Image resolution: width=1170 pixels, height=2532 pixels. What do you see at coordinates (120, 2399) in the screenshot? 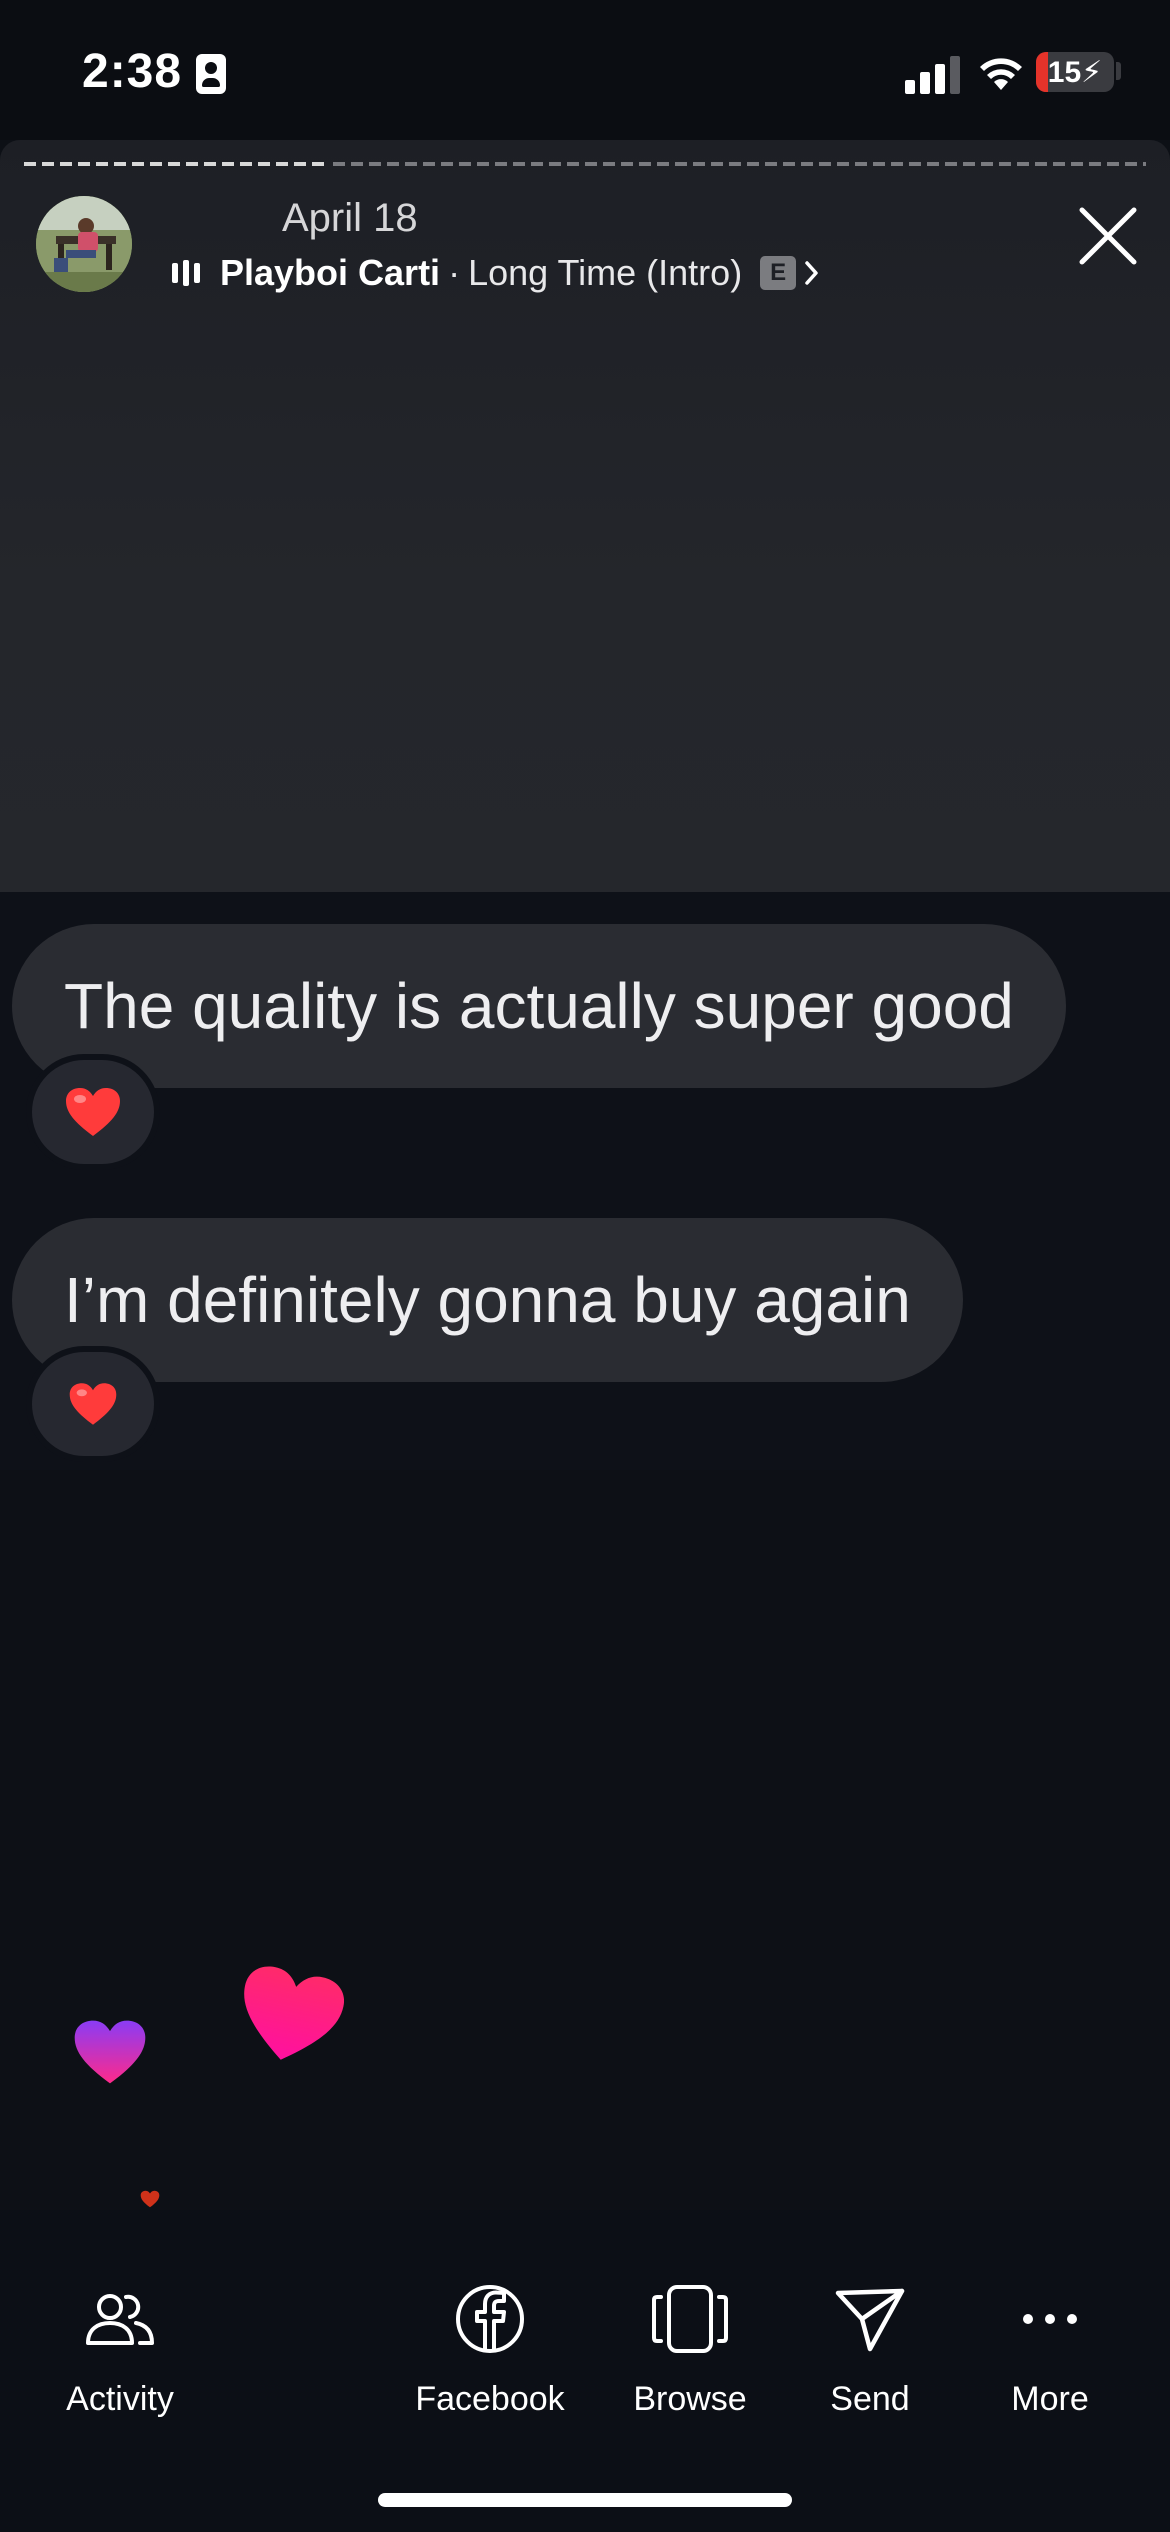
I see `activity-label: Activity` at bounding box center [120, 2399].